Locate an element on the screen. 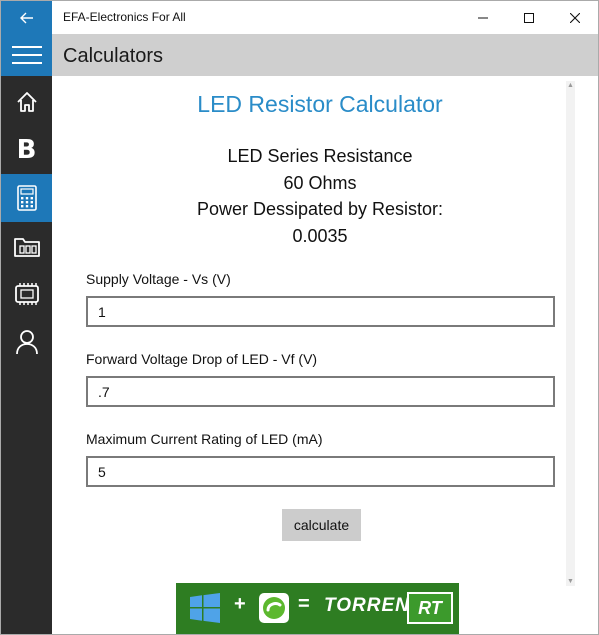 The width and height of the screenshot is (599, 635). hamburger-icon is located at coordinates (26, 55).